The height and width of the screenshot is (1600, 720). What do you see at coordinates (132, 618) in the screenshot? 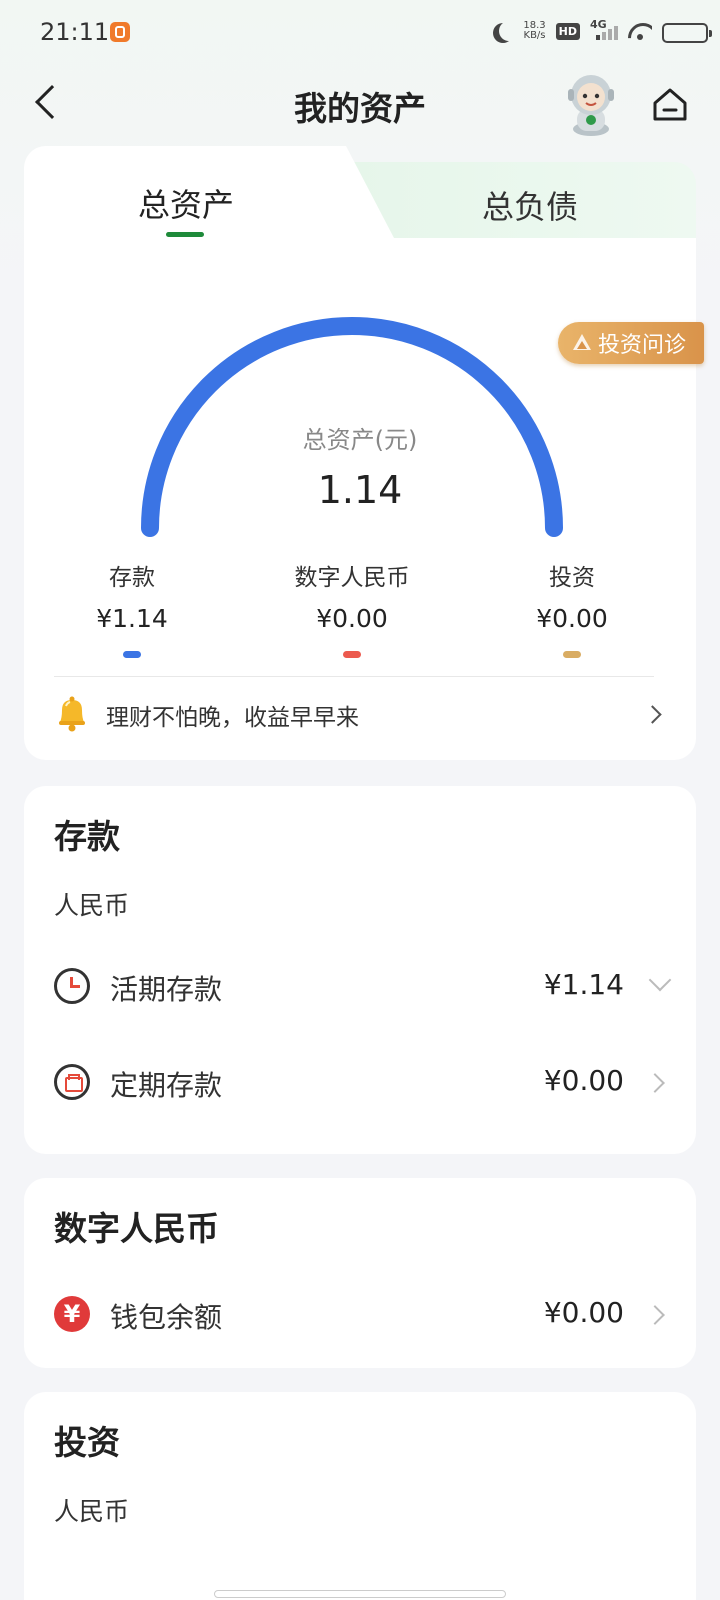
I see `legend-value: ¥1.14` at bounding box center [132, 618].